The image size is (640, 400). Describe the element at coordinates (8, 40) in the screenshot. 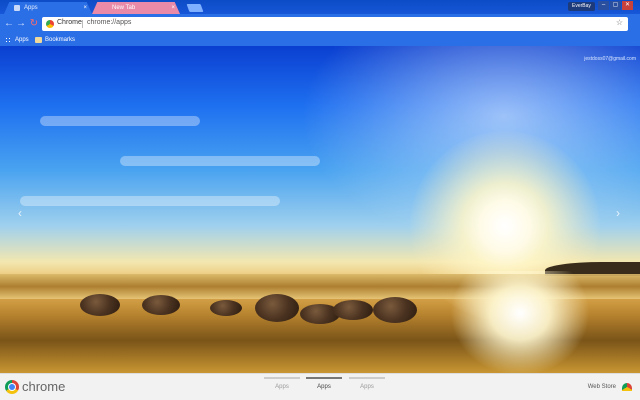

I see `apps-grid-icon` at that location.